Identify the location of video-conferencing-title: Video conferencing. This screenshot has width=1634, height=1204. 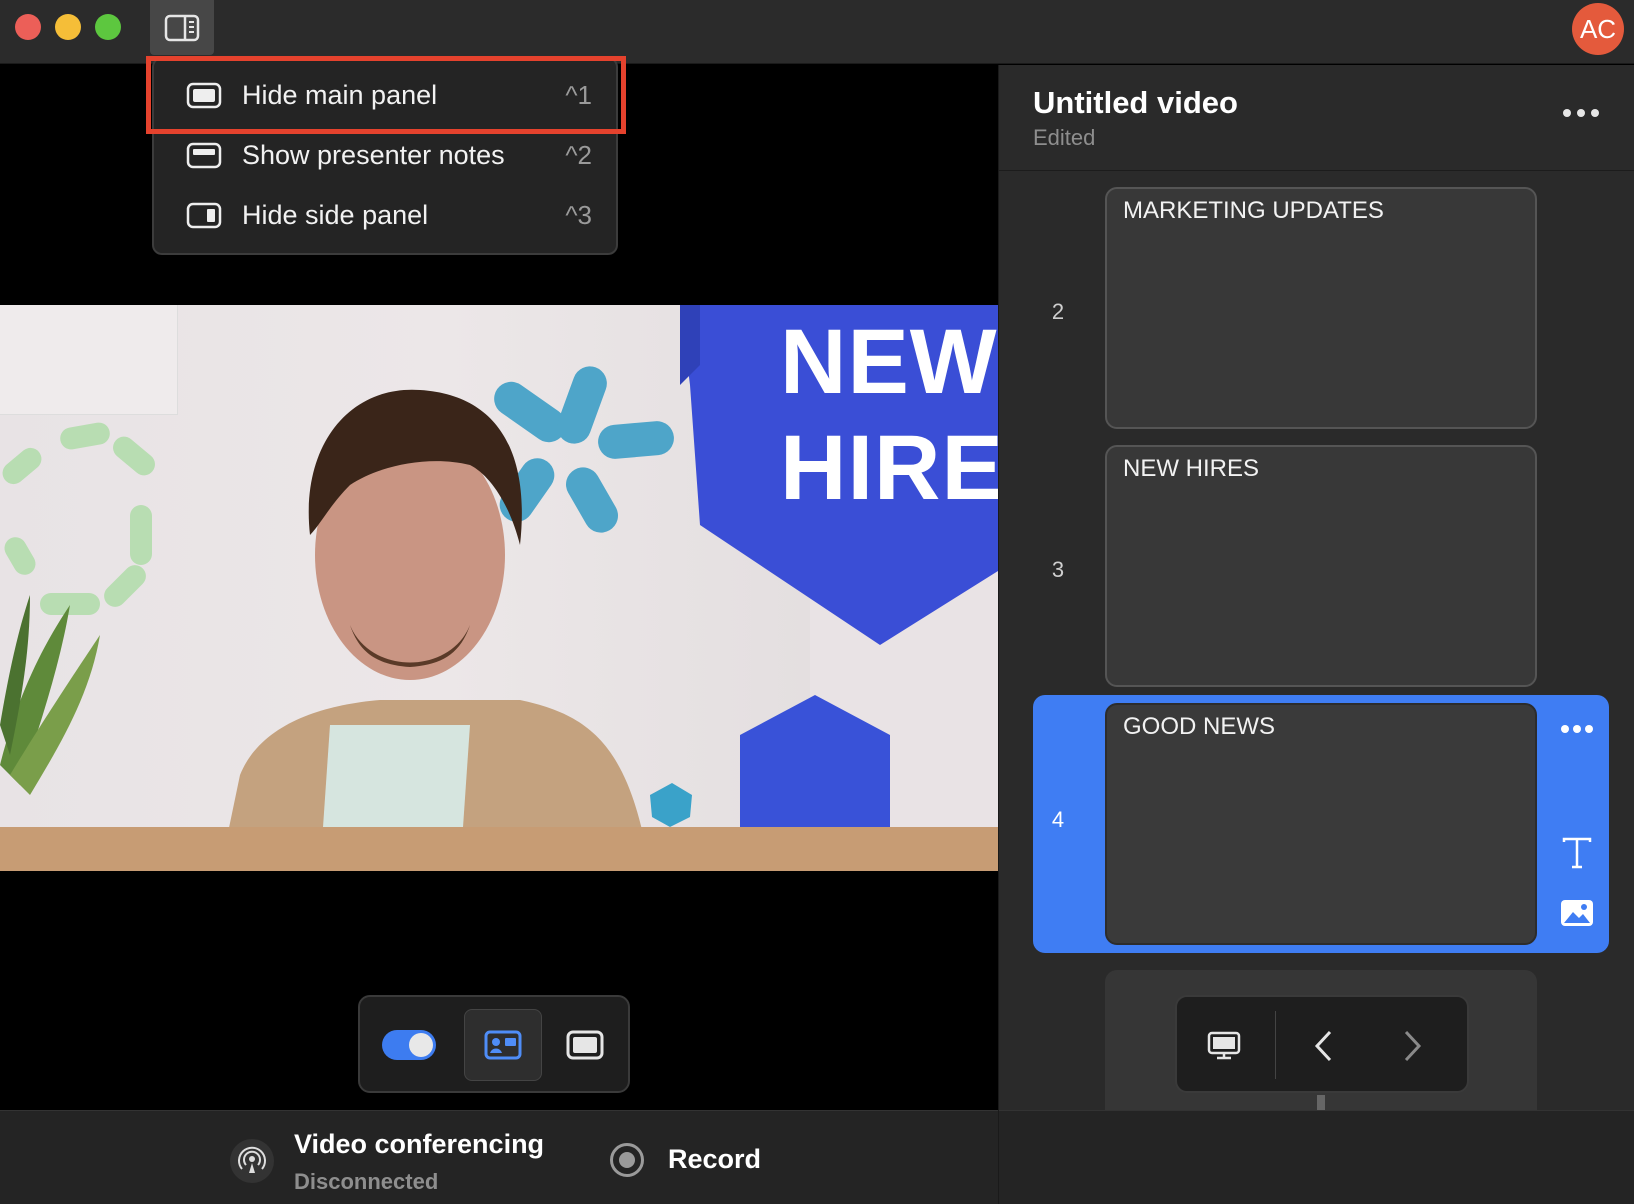
(419, 1144).